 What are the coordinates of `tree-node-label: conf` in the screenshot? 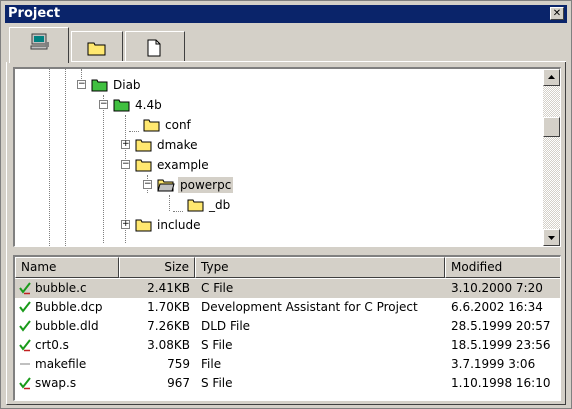 It's located at (178, 125).